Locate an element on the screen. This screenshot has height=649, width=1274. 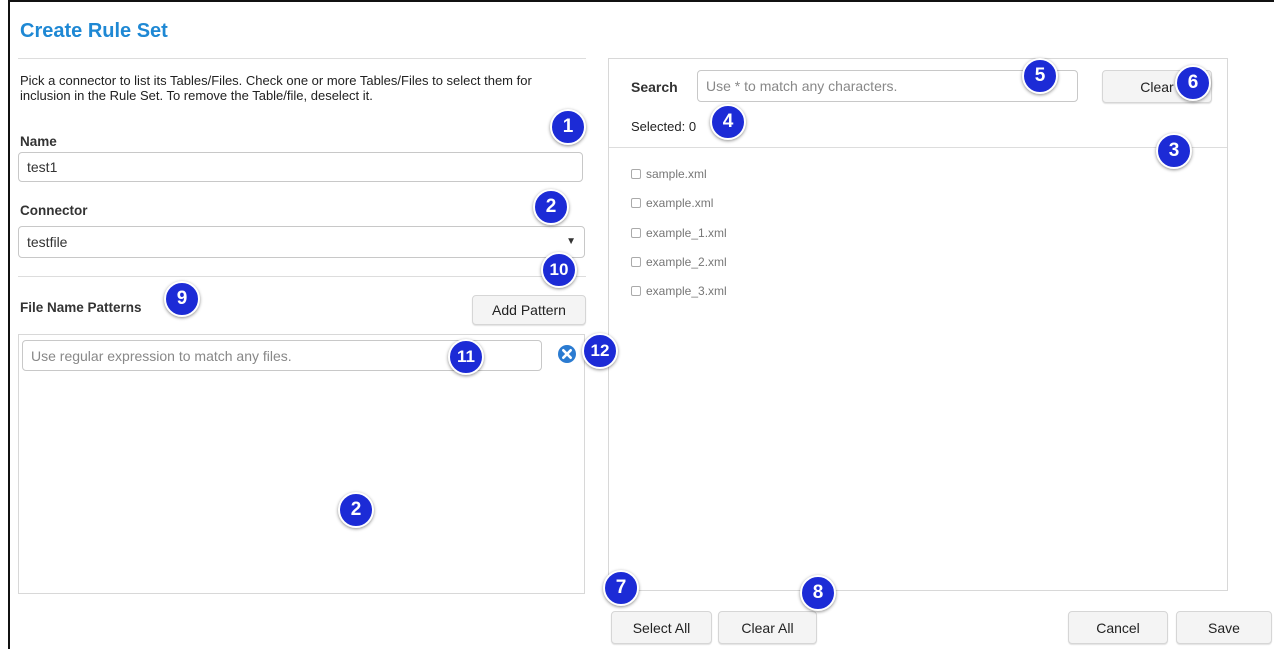
select-all-button: Select All is located at coordinates (661, 627).